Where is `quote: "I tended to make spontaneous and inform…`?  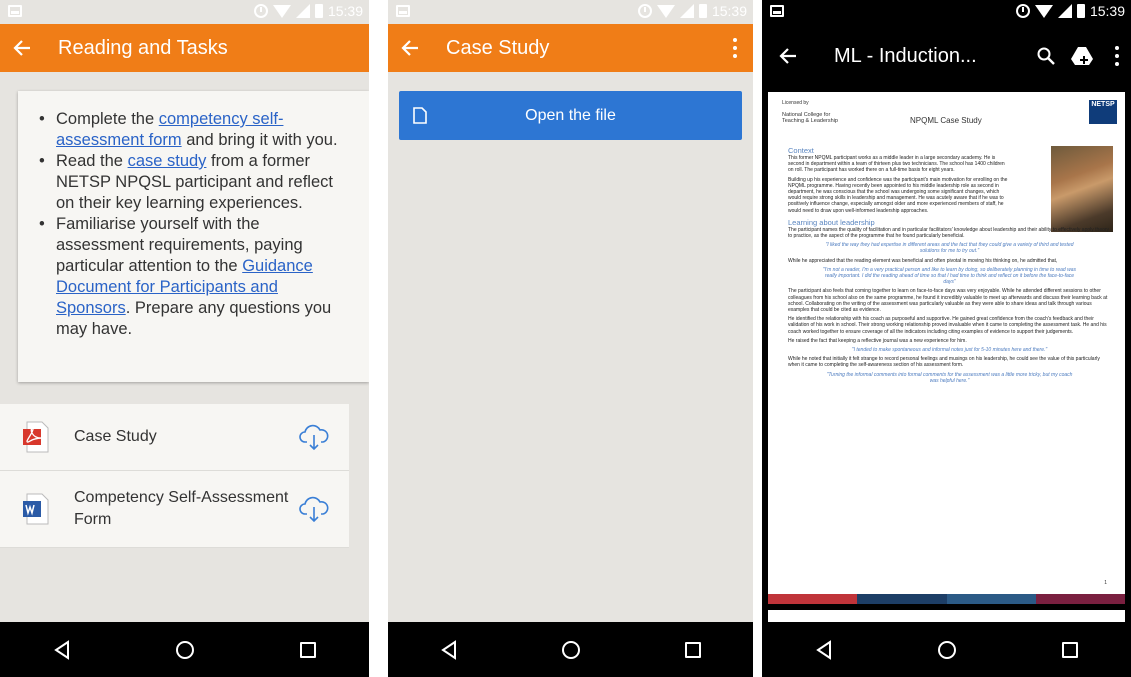
quote: "I tended to make spontaneous and inform… is located at coordinates (949, 350).